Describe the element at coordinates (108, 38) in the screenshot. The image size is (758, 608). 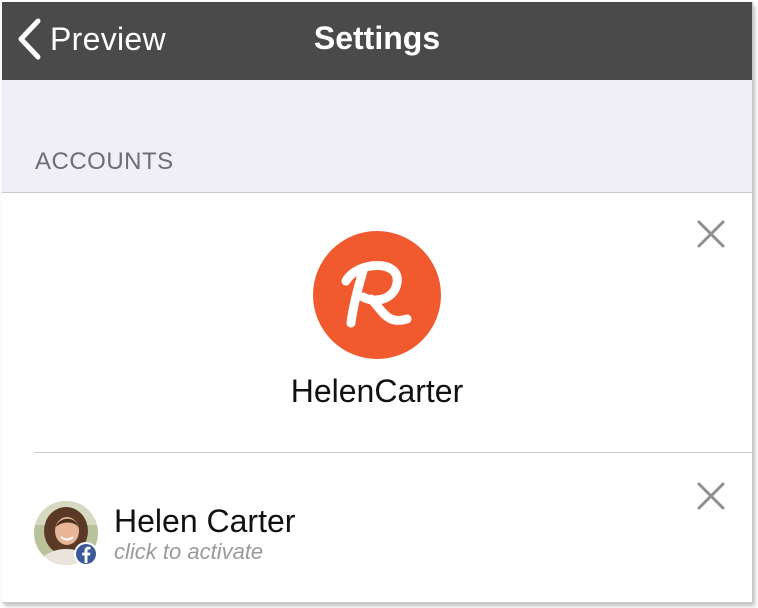
I see `back-button-label: Preview` at that location.